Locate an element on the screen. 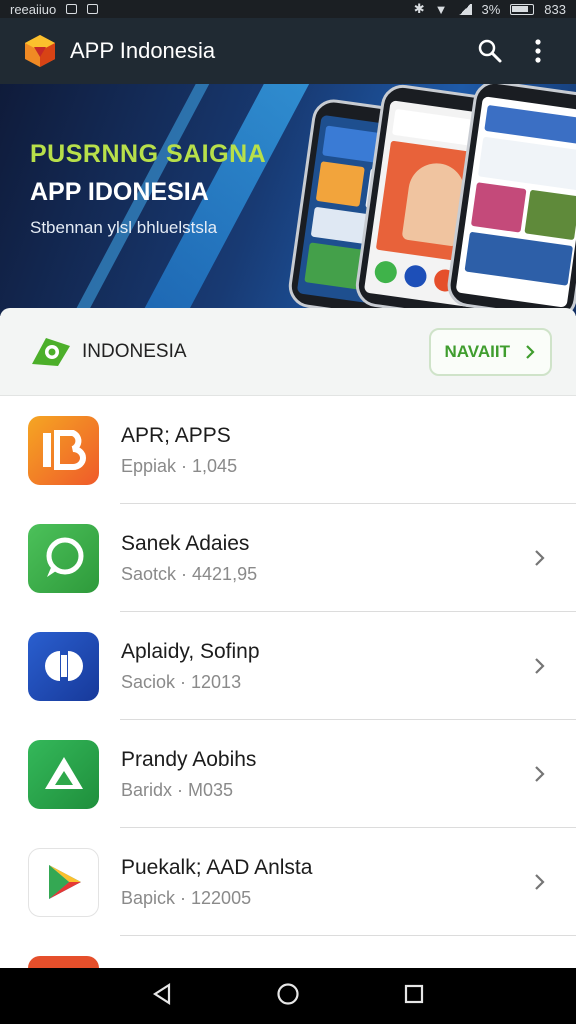  system-nav-bar is located at coordinates (288, 996).